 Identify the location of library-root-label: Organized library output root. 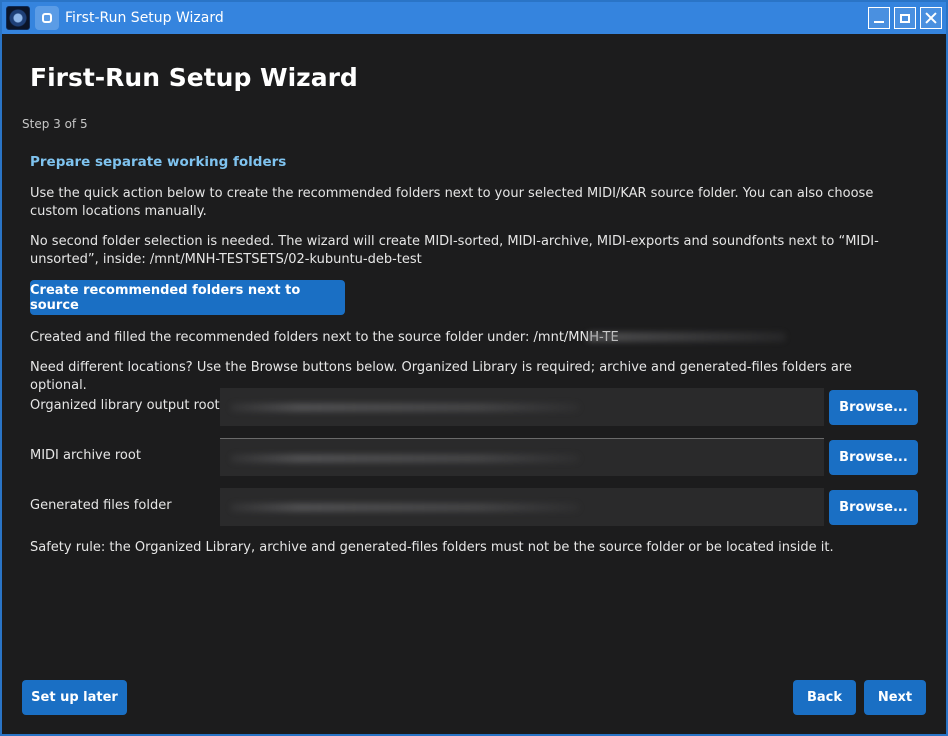
(125, 405).